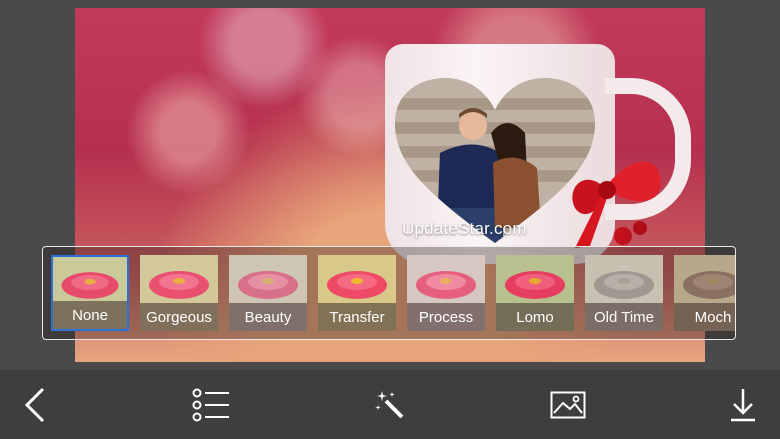 The image size is (780, 439). I want to click on filter-label: Beauty, so click(268, 317).